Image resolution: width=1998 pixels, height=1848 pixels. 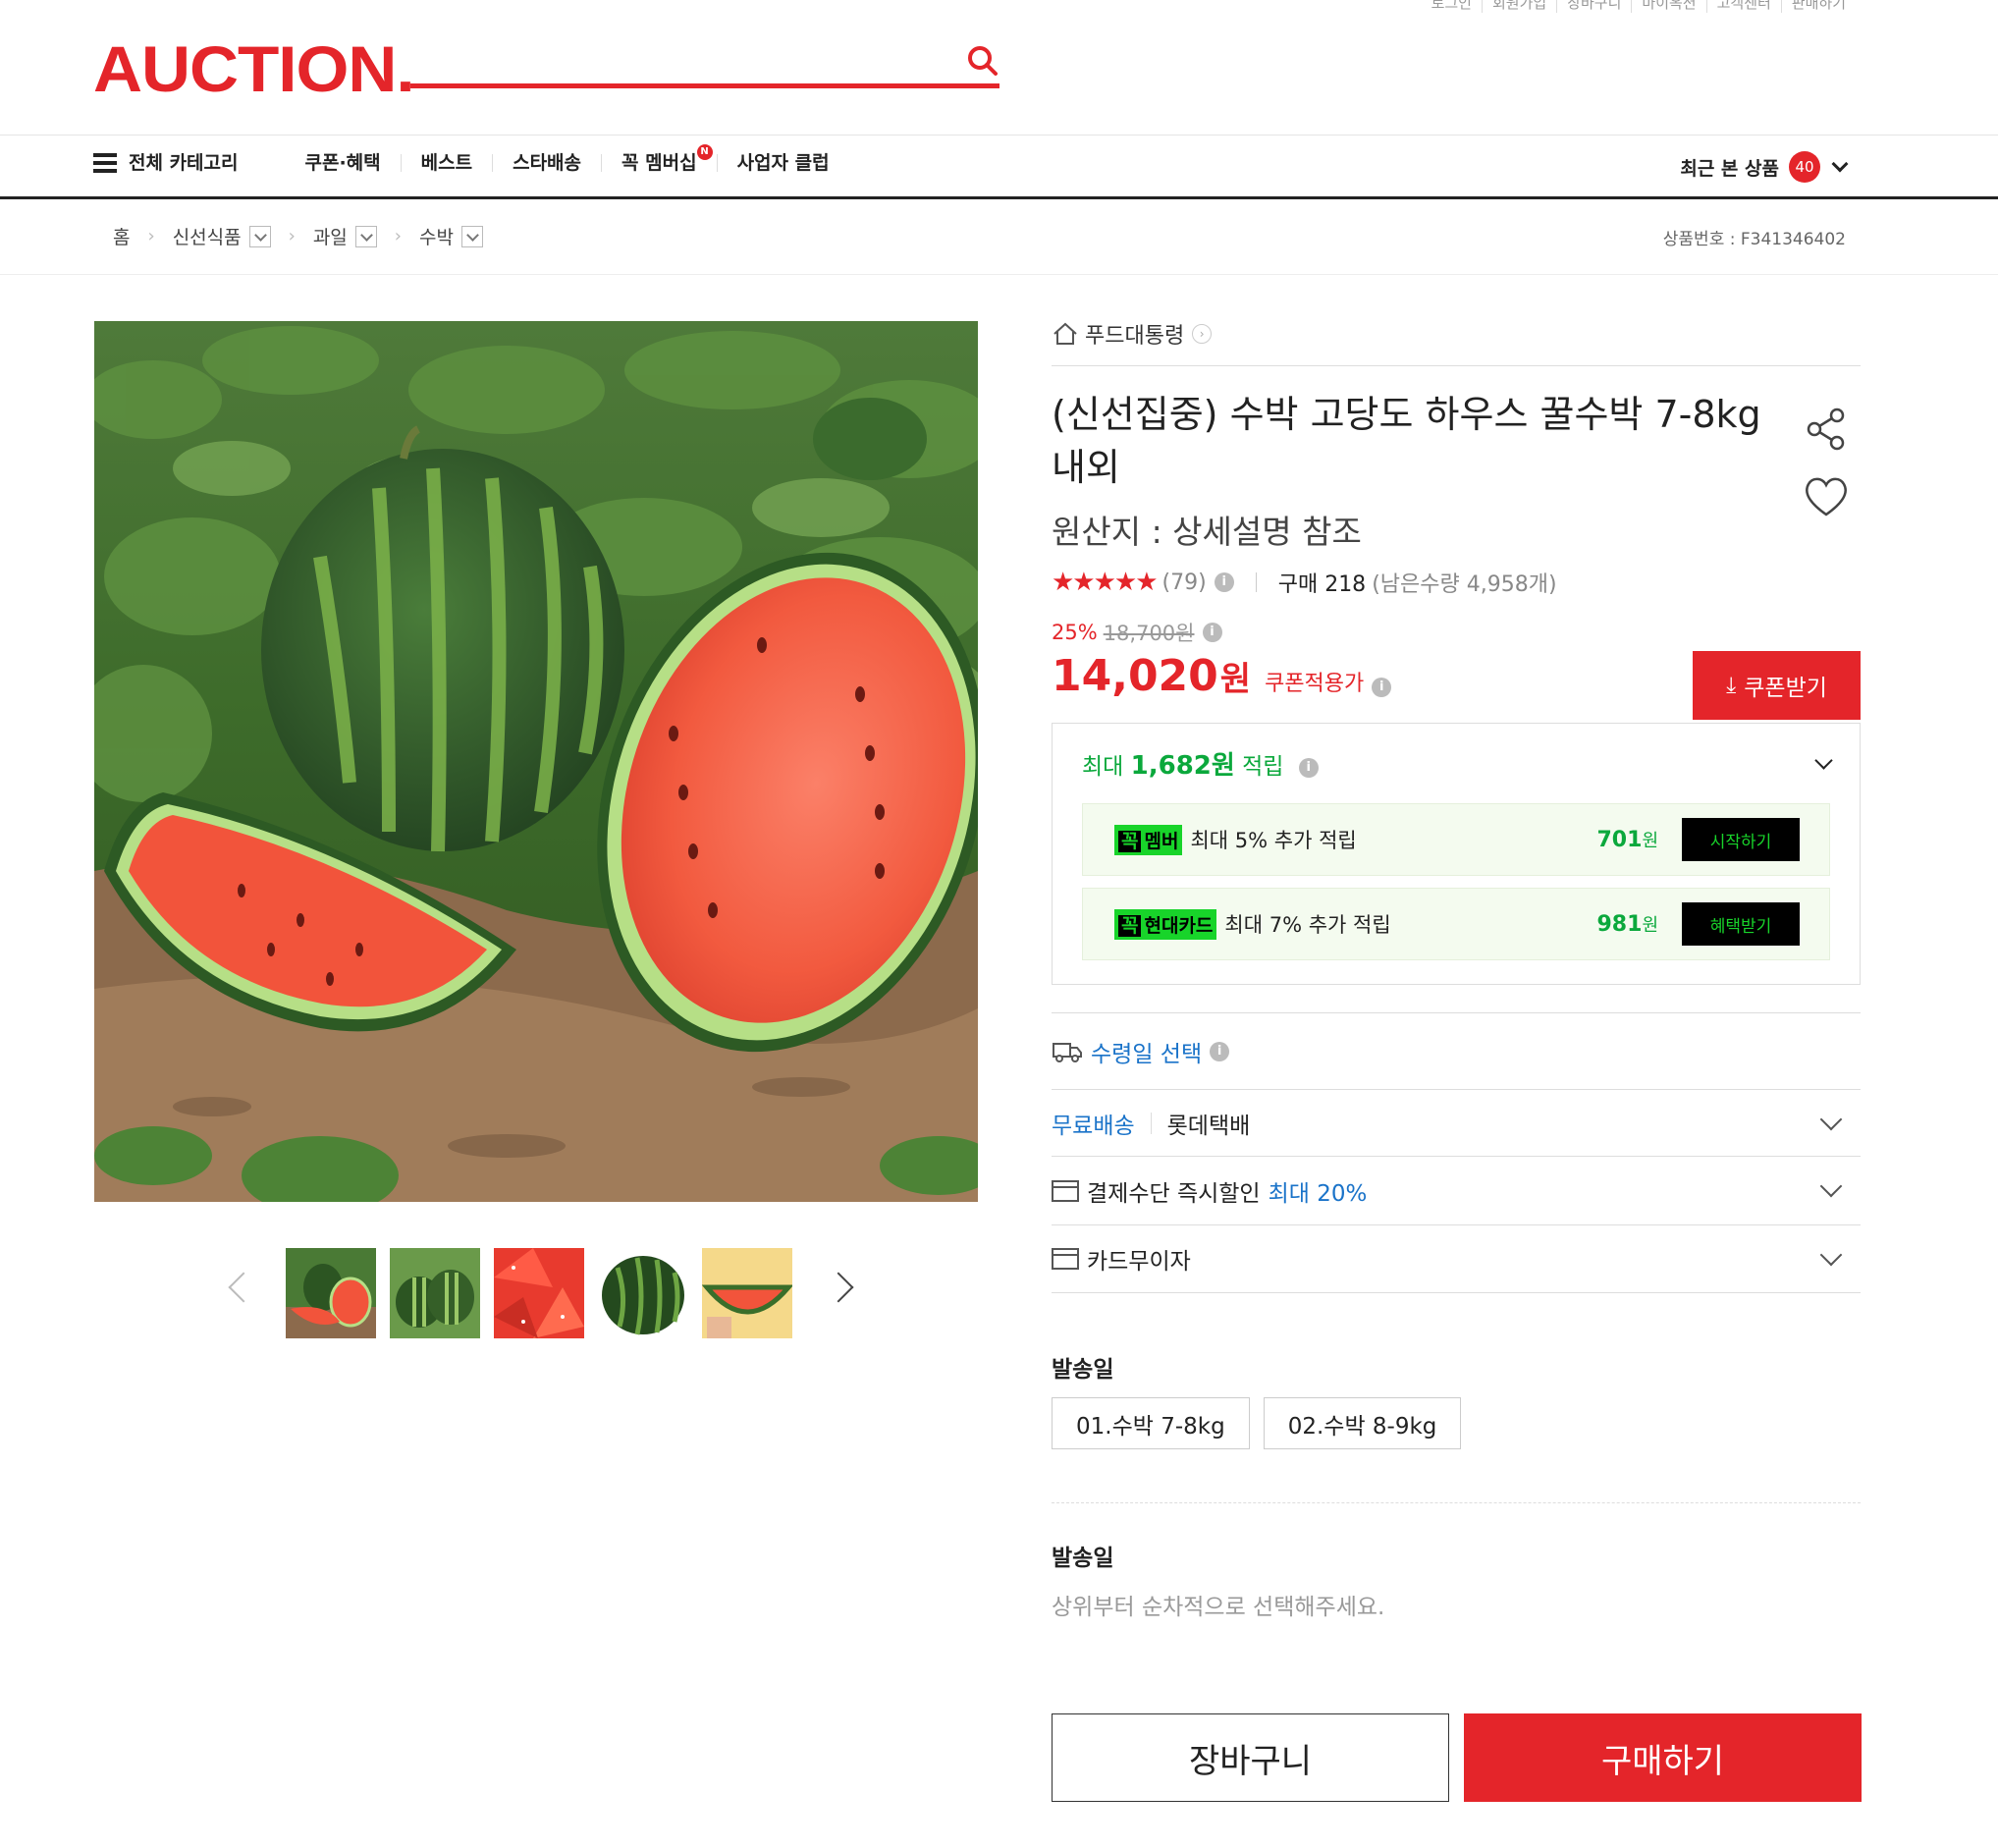 I want to click on start-membership-button: 시작하기, so click(x=1741, y=839).